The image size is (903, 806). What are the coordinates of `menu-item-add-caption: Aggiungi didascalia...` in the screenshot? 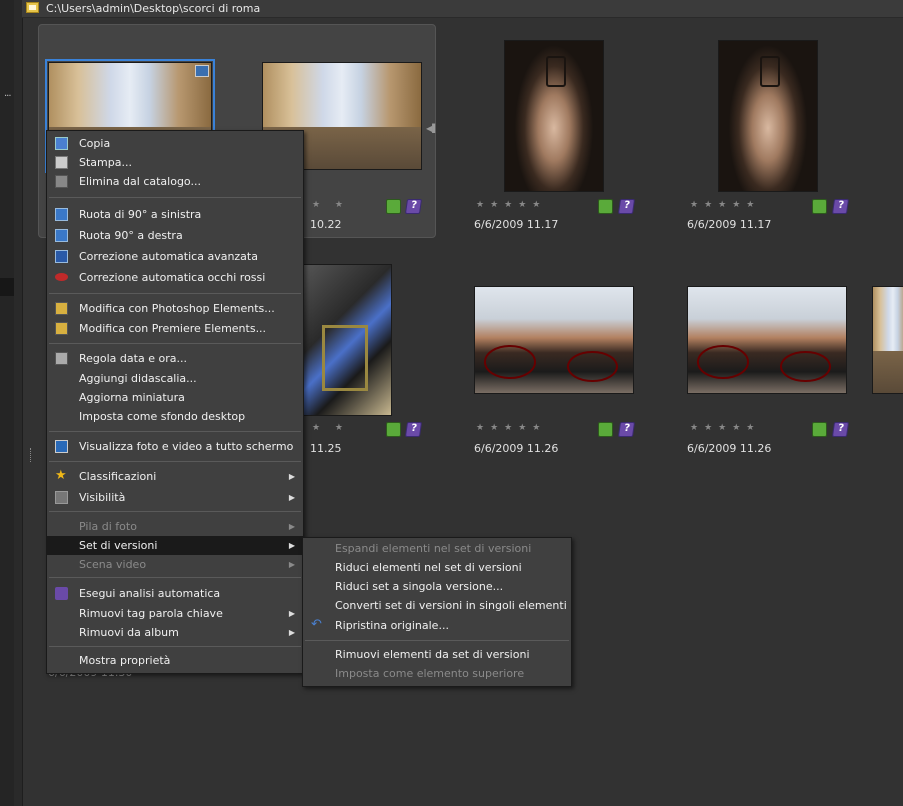 It's located at (175, 378).